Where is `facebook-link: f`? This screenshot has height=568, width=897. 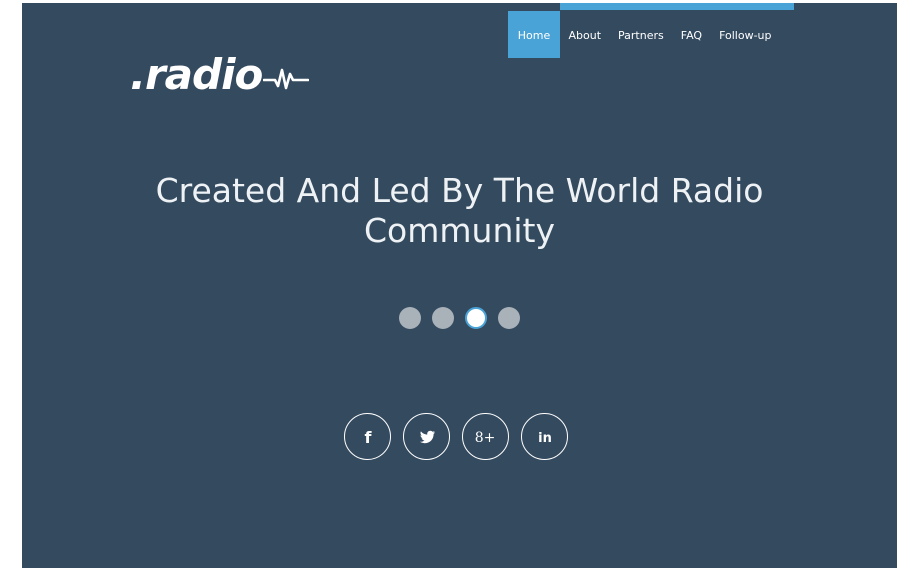
facebook-link: f is located at coordinates (367, 436).